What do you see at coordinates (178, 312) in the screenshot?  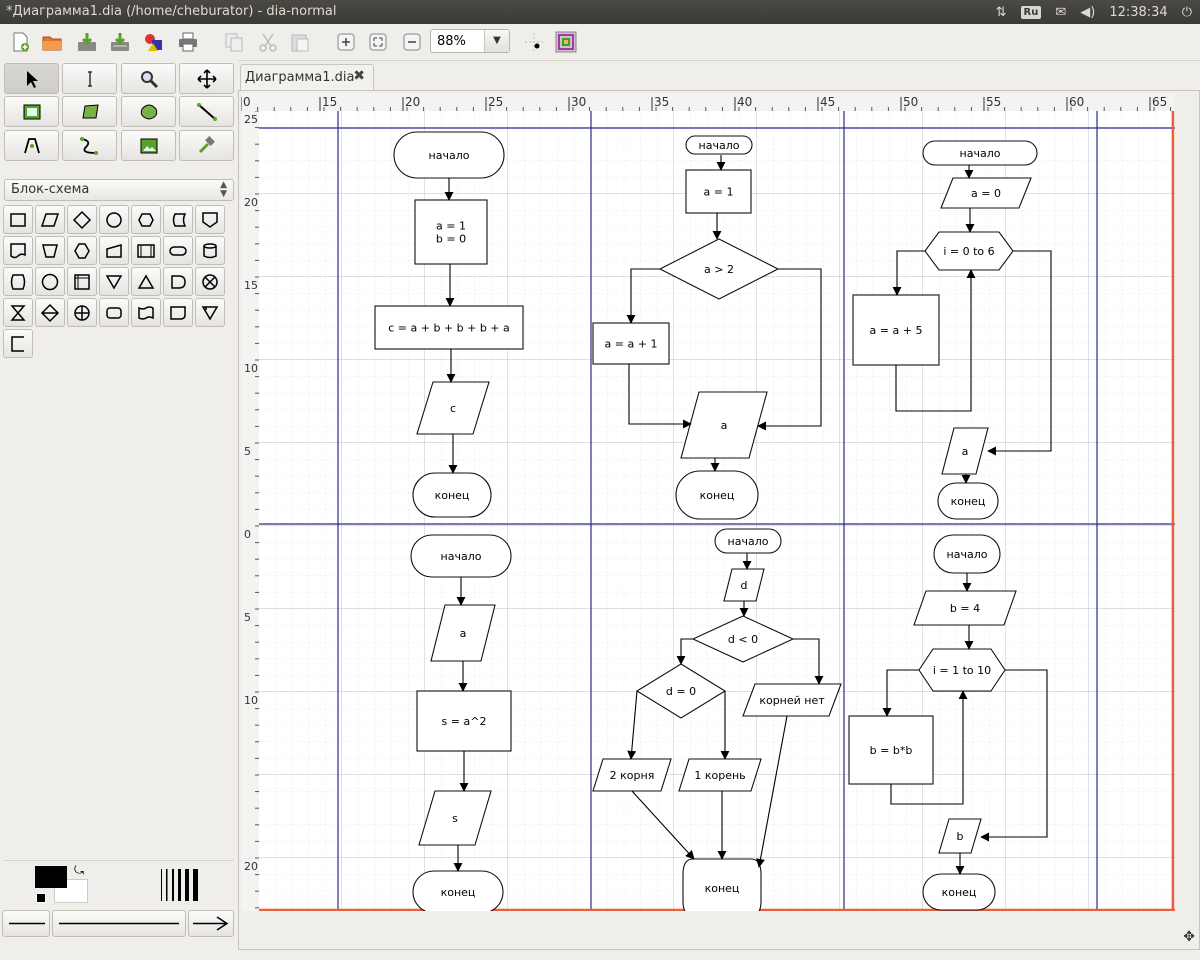 I see `card-shape-tool` at bounding box center [178, 312].